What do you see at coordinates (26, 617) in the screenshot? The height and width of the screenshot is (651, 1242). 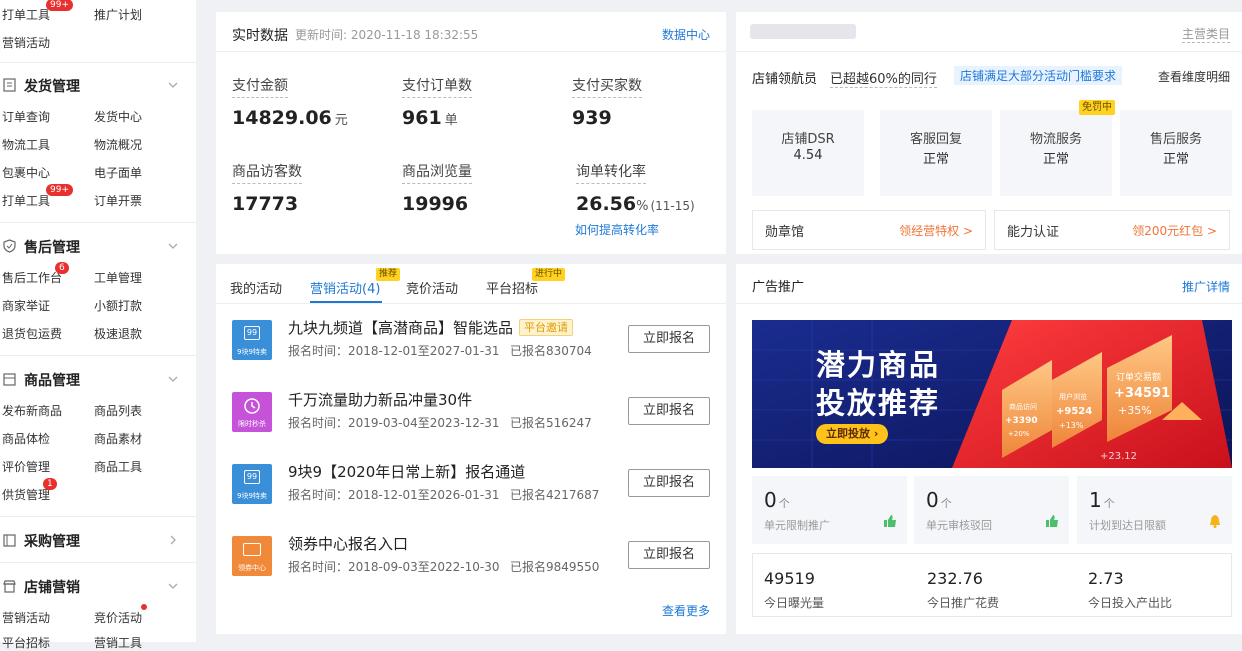 I see `sidebar-link-marketing-events: 营销活动` at bounding box center [26, 617].